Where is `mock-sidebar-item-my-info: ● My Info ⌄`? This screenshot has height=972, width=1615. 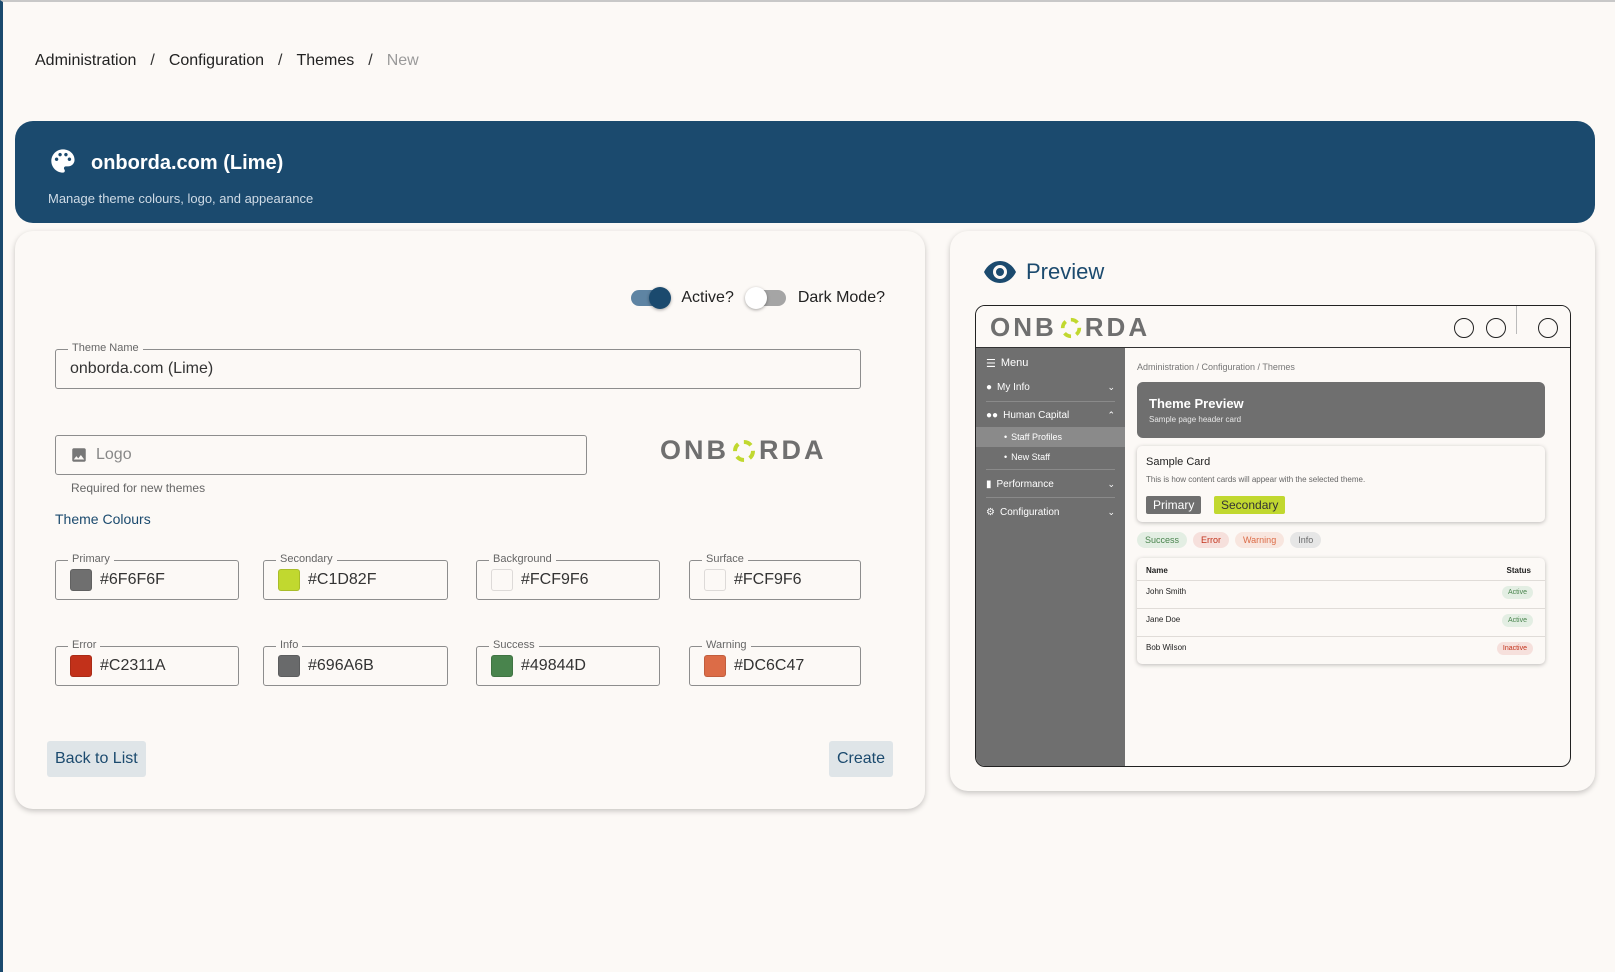 mock-sidebar-item-my-info: ● My Info ⌄ is located at coordinates (1050, 387).